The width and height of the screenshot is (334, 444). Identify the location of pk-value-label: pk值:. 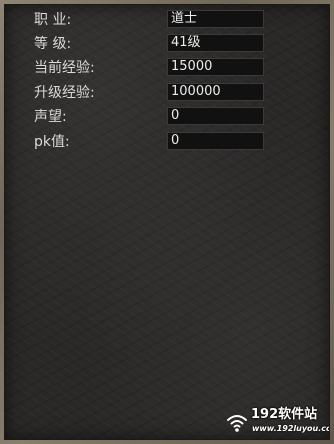
(52, 142).